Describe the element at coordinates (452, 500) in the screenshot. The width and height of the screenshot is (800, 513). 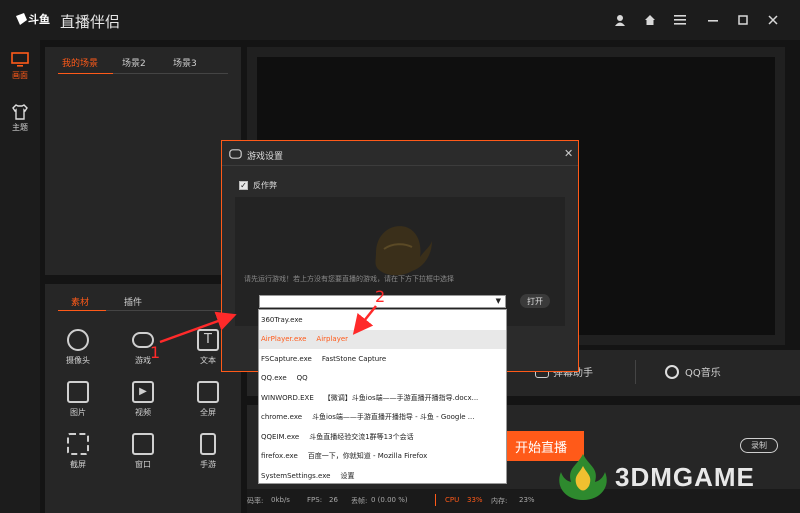
I see `cpu-label: CPU` at that location.